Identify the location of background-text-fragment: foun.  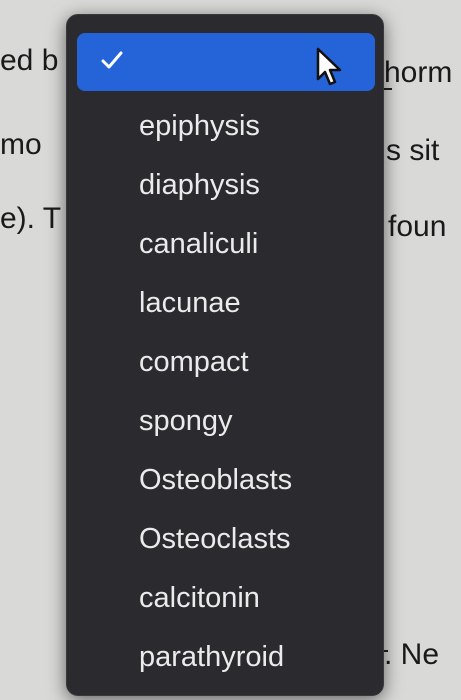
(417, 226).